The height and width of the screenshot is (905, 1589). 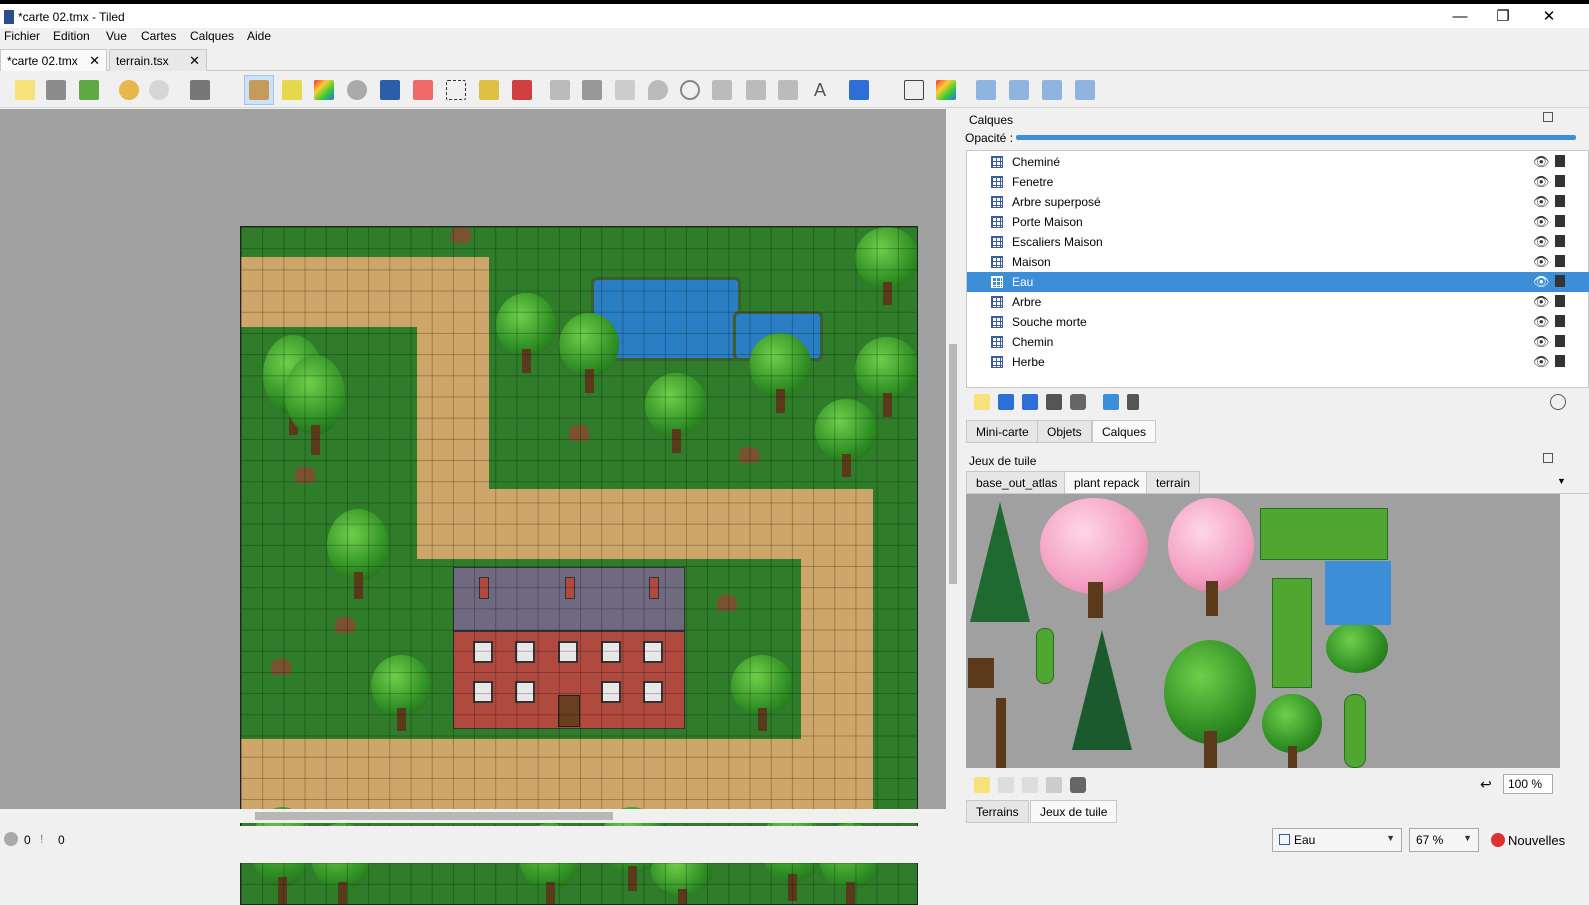 I want to click on menu-edition: Edition, so click(x=71, y=36).